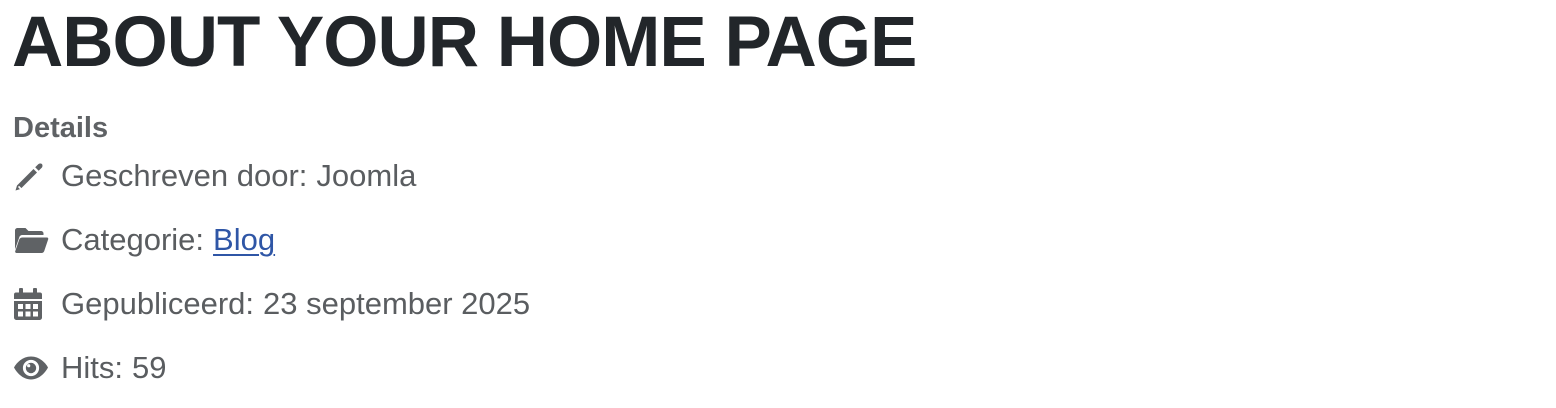 Image resolution: width=1556 pixels, height=408 pixels. What do you see at coordinates (31, 368) in the screenshot?
I see `eye-icon` at bounding box center [31, 368].